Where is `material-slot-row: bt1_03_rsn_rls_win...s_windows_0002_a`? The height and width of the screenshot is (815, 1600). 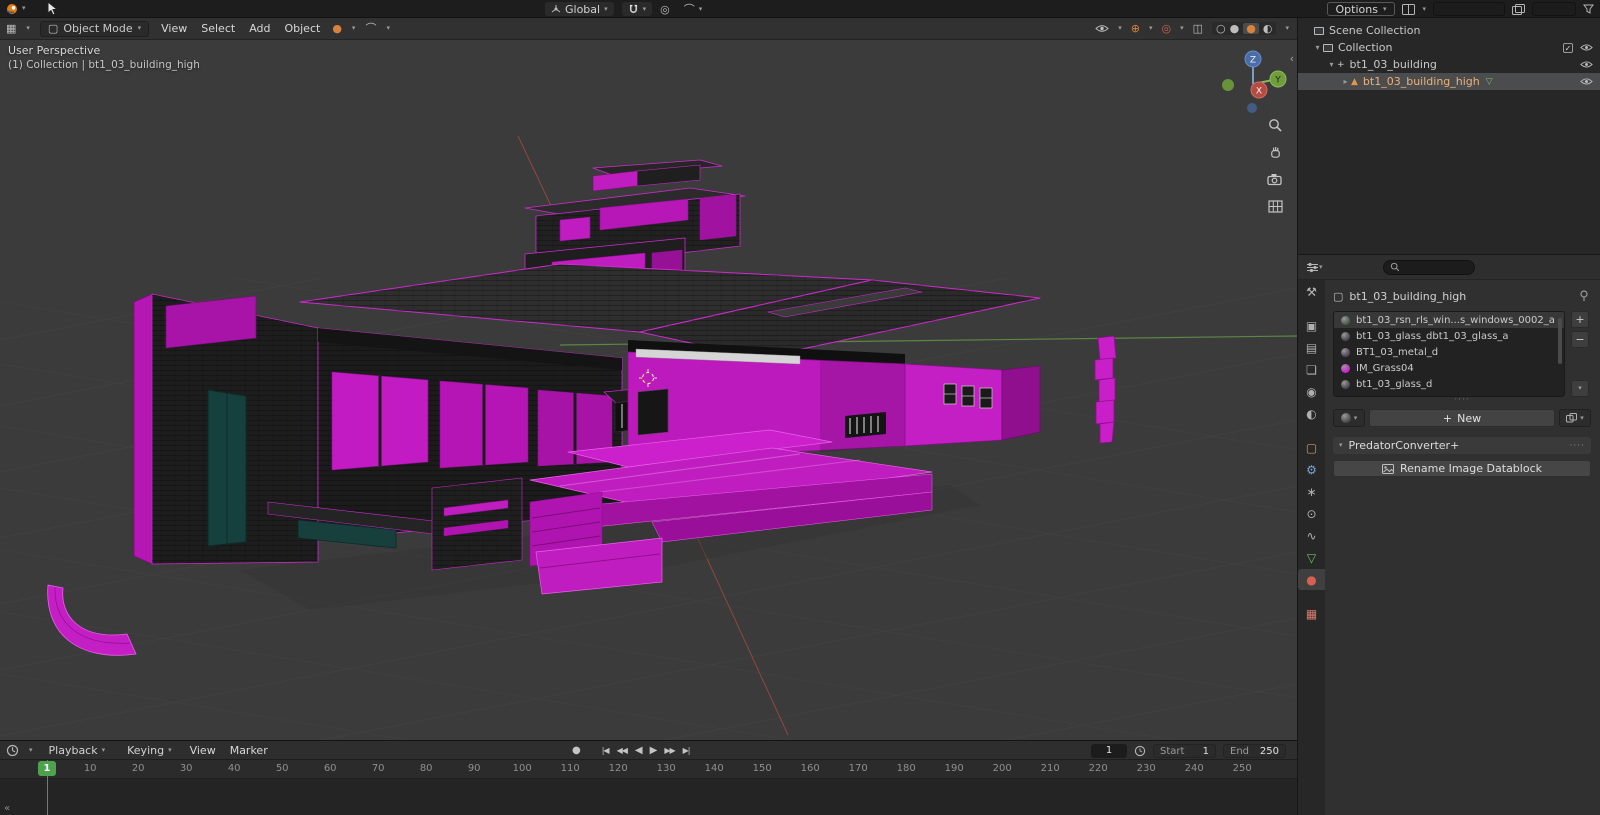 material-slot-row: bt1_03_rsn_rls_win...s_windows_0002_a is located at coordinates (1449, 320).